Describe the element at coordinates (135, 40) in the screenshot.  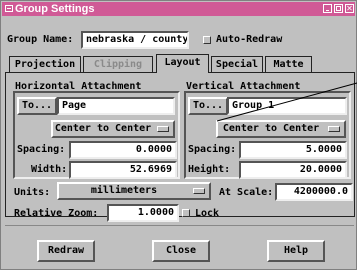
I see `group-name-field: nebraska / county` at that location.